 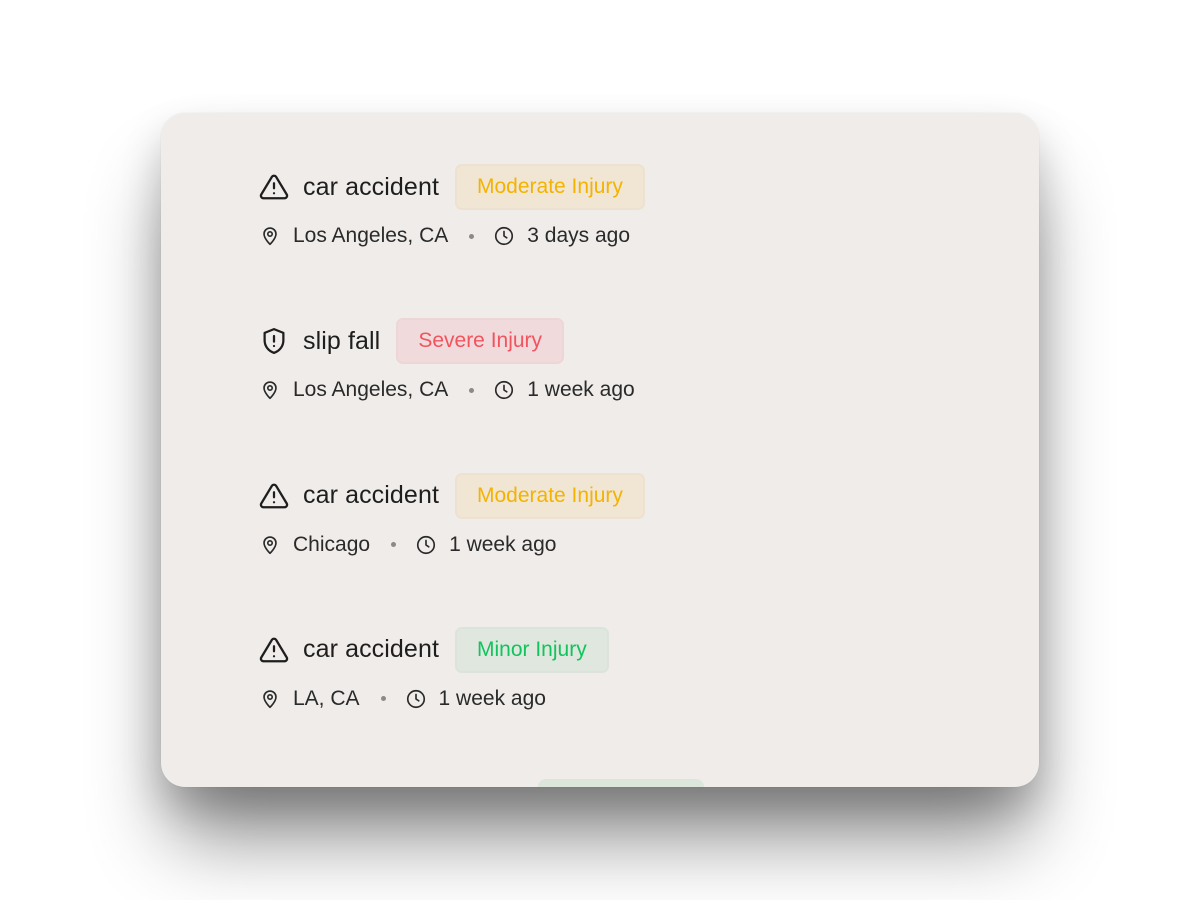 I want to click on incident-meta: Chicago 1 week ago, so click(x=451, y=545).